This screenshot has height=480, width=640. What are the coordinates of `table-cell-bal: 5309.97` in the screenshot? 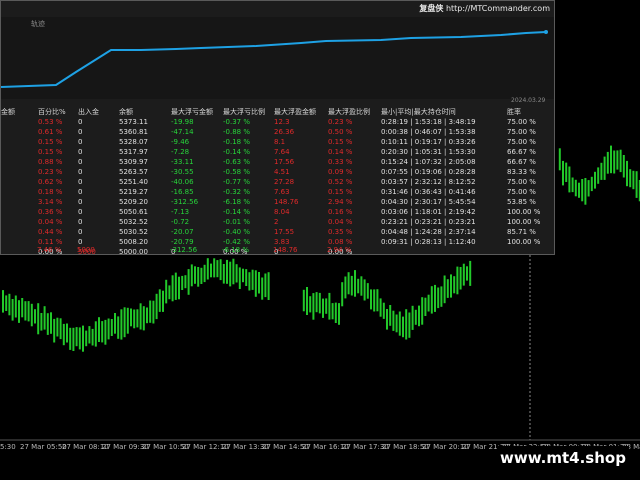 It's located at (133, 162).